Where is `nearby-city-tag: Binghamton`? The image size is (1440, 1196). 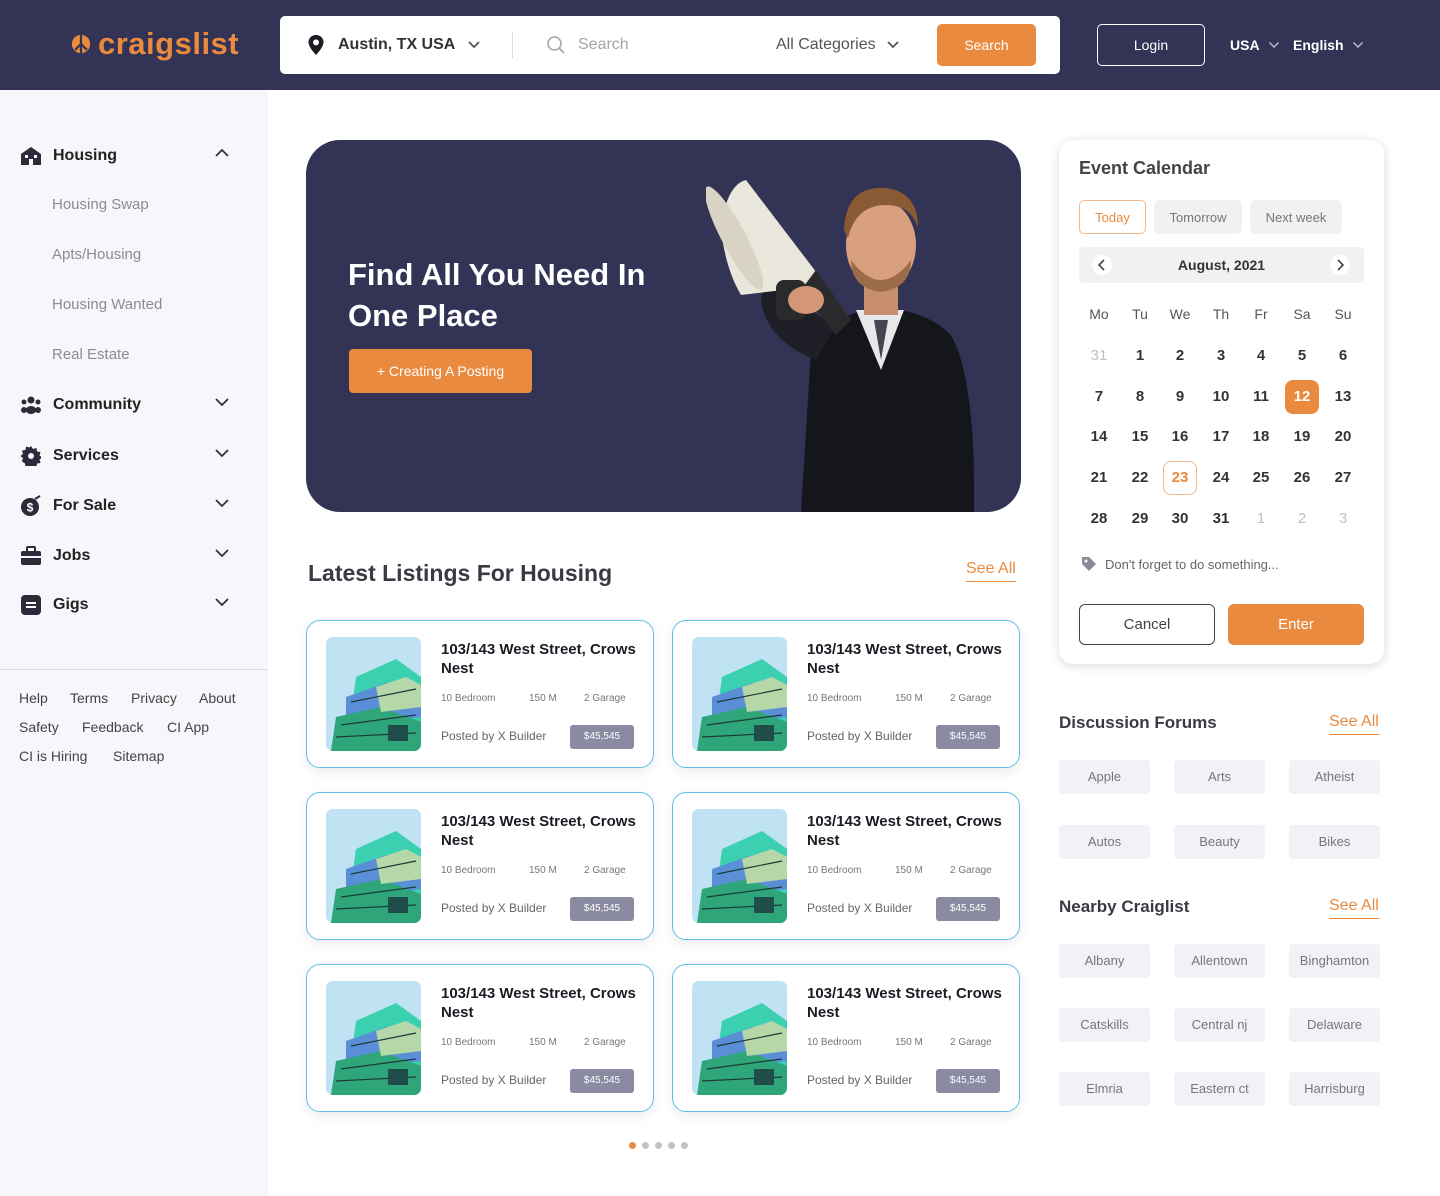 nearby-city-tag: Binghamton is located at coordinates (1334, 961).